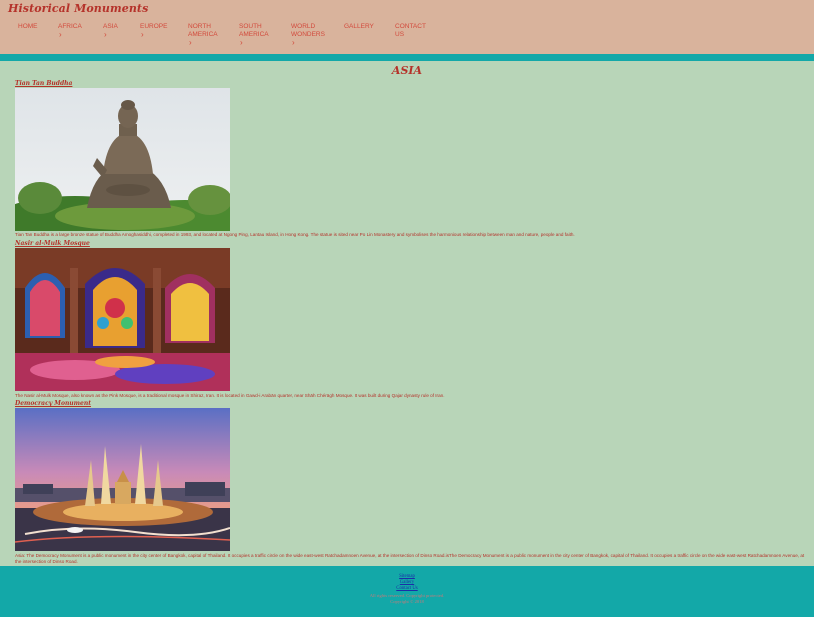  I want to click on monument-image-tian-tan-buddha, so click(122, 159).